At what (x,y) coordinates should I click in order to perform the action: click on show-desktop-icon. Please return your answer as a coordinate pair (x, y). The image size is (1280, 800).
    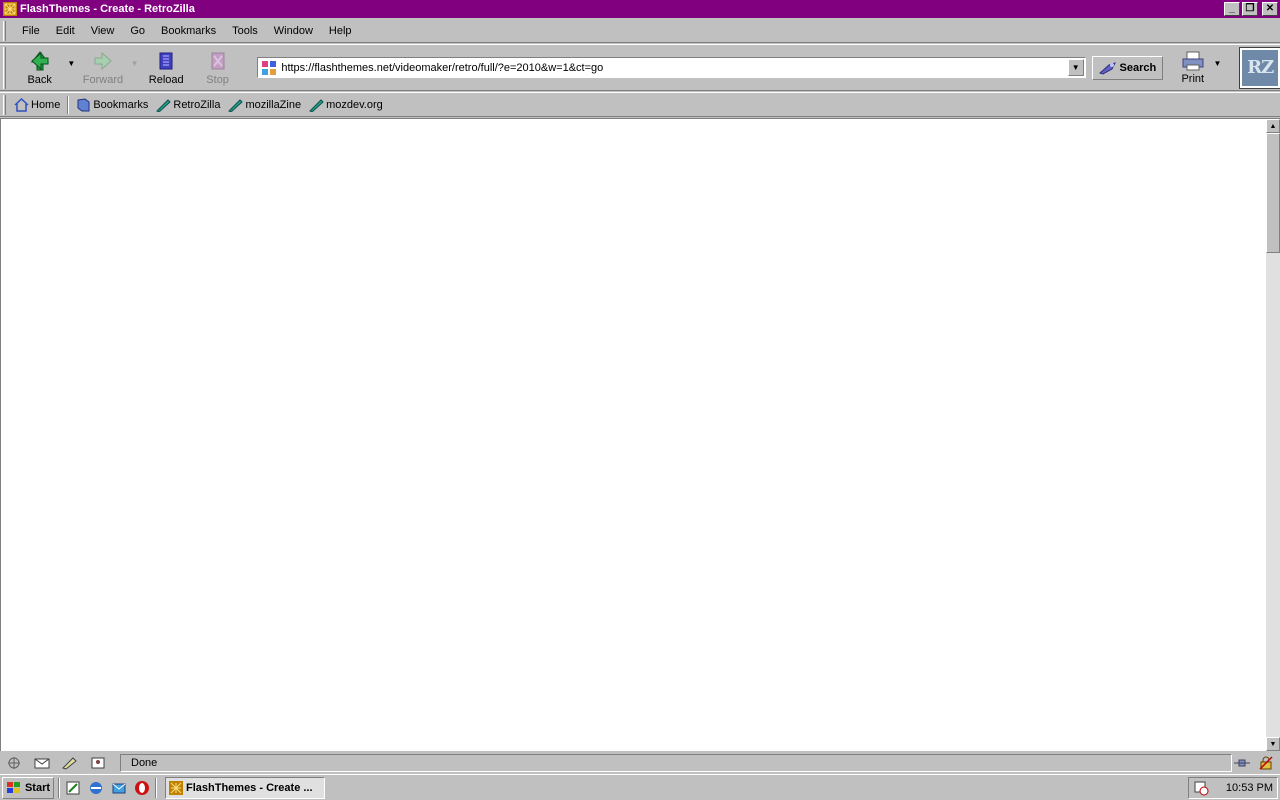
    Looking at the image, I should click on (73, 788).